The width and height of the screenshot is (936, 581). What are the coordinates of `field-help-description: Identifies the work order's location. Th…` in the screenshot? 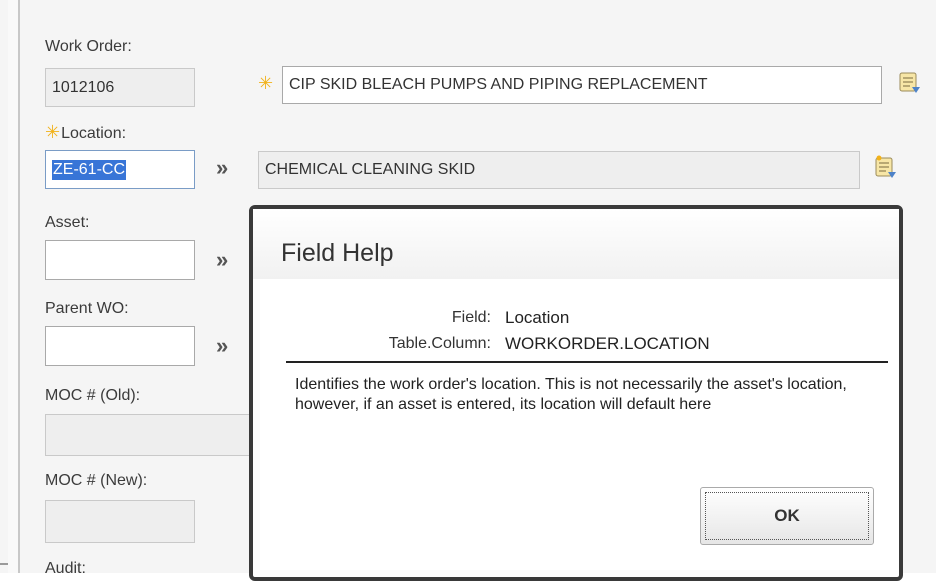 It's located at (571, 394).